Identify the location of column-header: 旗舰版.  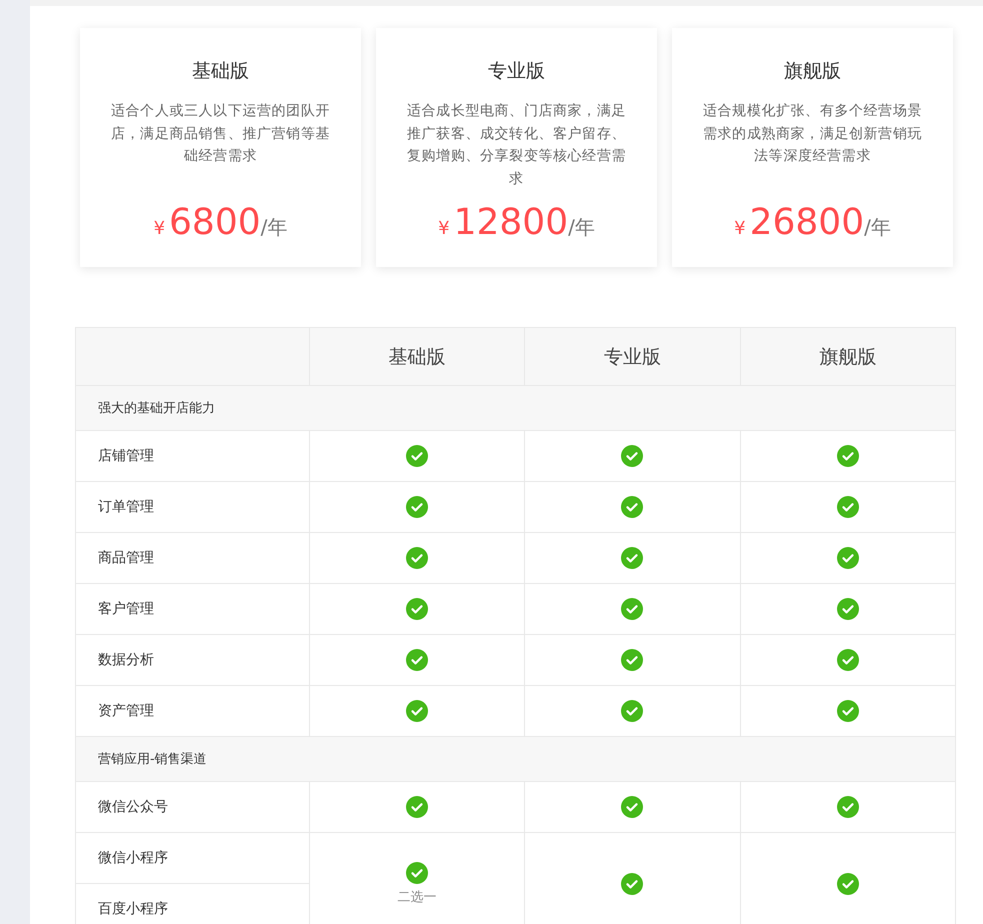
(848, 357).